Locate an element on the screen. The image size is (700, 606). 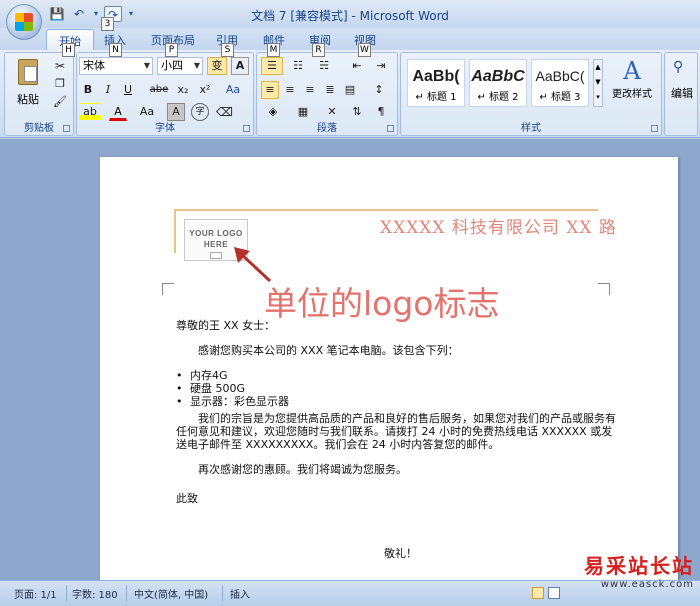
style-heading-1: AaBb( ↵ 标题 1 is located at coordinates (436, 83).